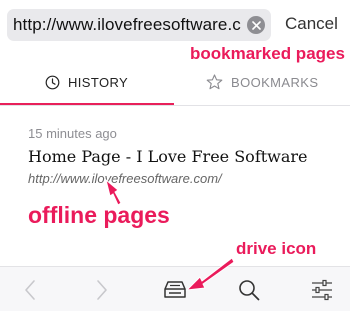 The image size is (350, 311). I want to click on tab-bar: HISTORY BOOKMARKS, so click(175, 83).